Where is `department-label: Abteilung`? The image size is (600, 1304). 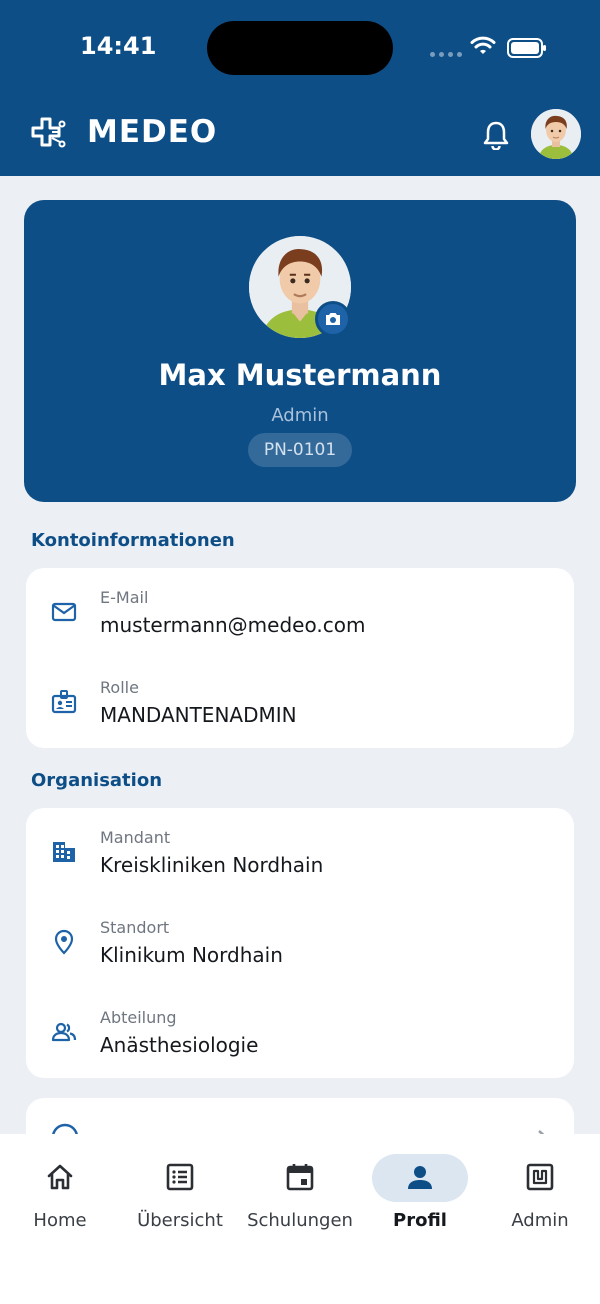
department-label: Abteilung is located at coordinates (138, 1017).